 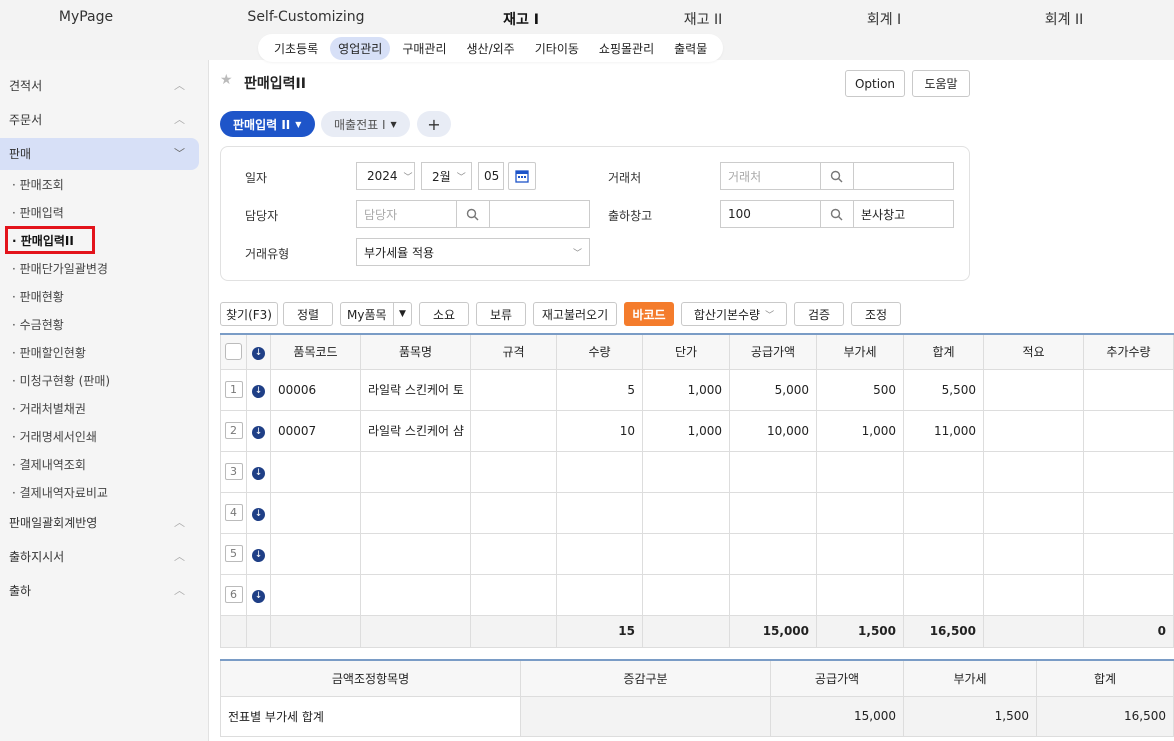 I want to click on sum-qty-select: 합산기본수량 ﹀, so click(x=734, y=314).